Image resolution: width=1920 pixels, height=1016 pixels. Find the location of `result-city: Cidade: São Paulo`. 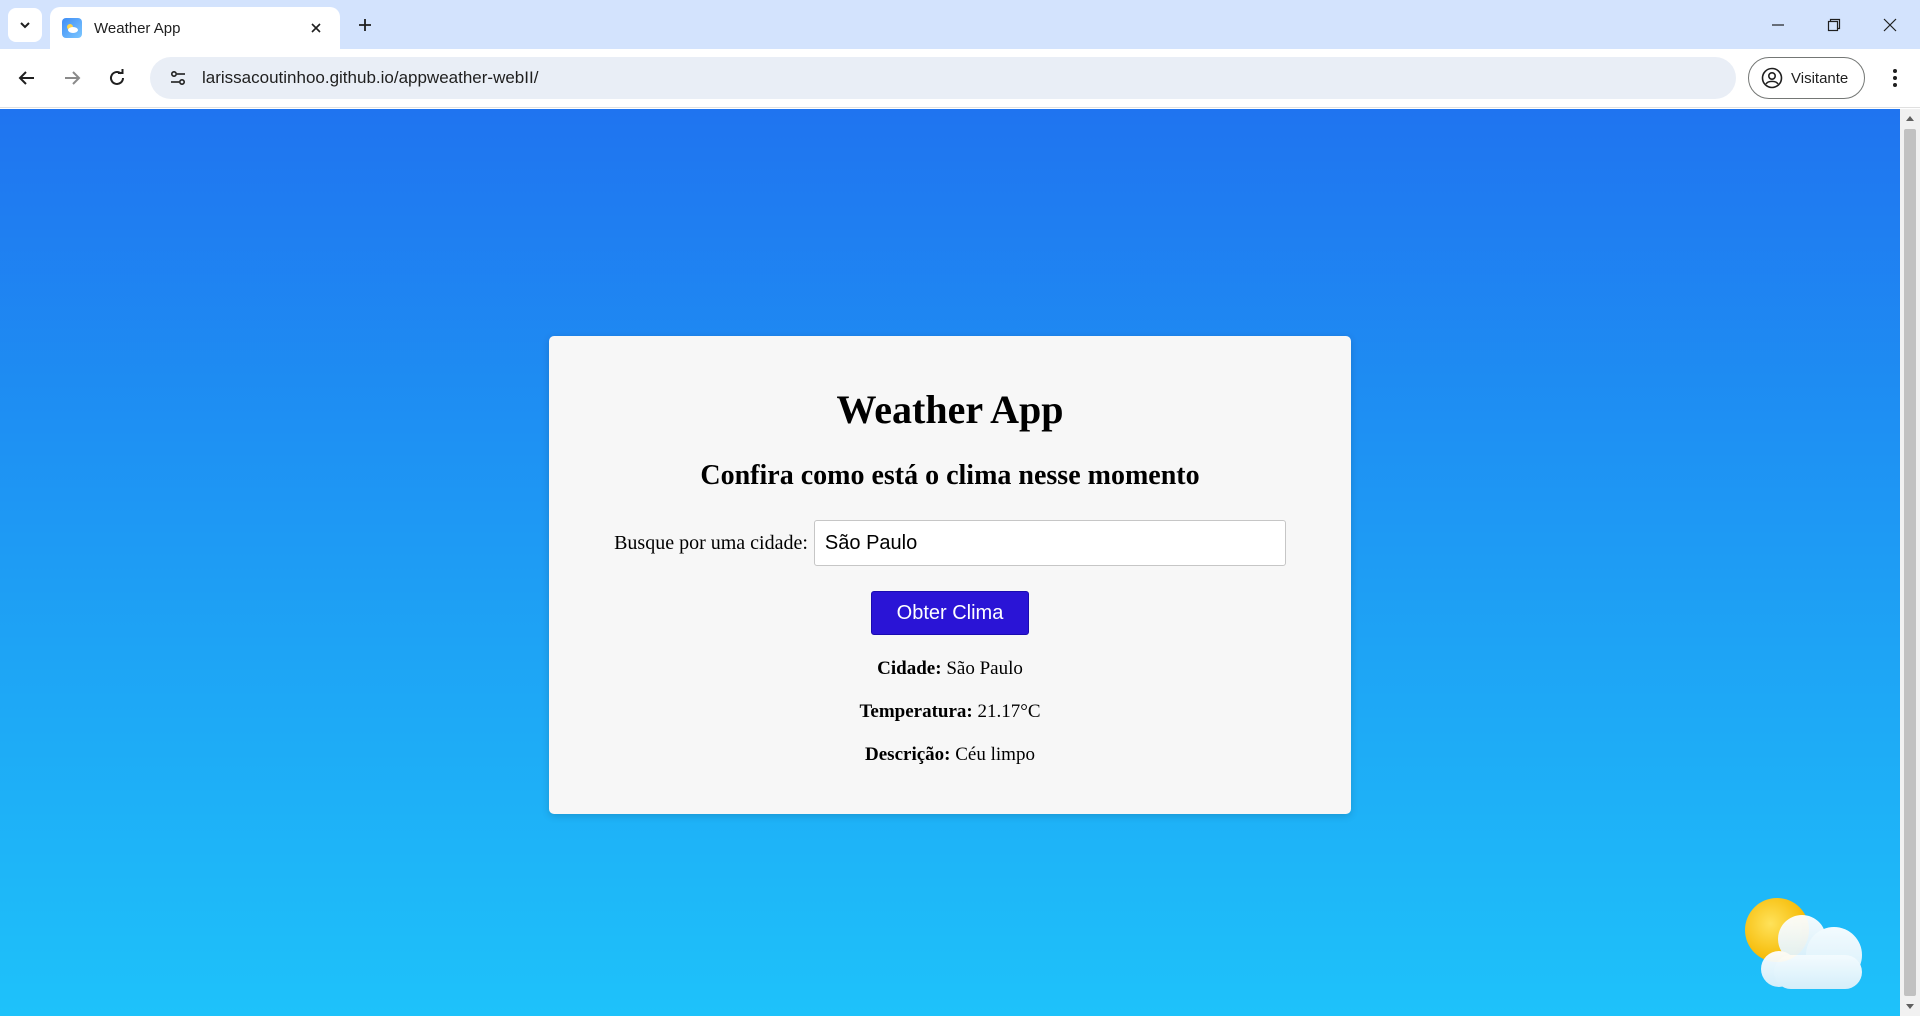

result-city: Cidade: São Paulo is located at coordinates (950, 669).